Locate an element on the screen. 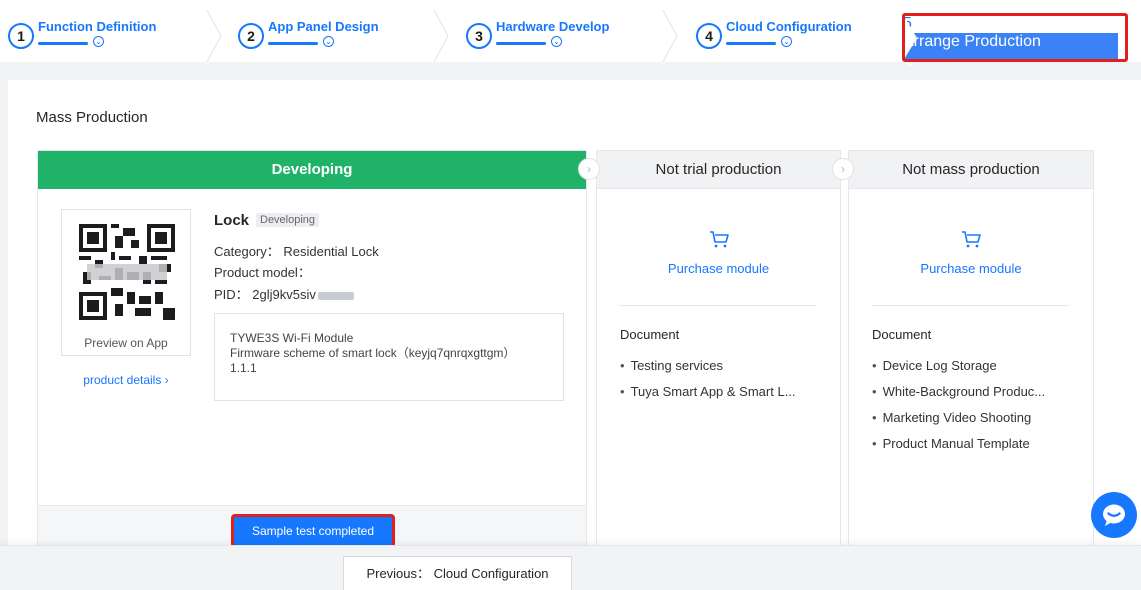 The image size is (1141, 590). step-label: App Panel Design is located at coordinates (323, 26).